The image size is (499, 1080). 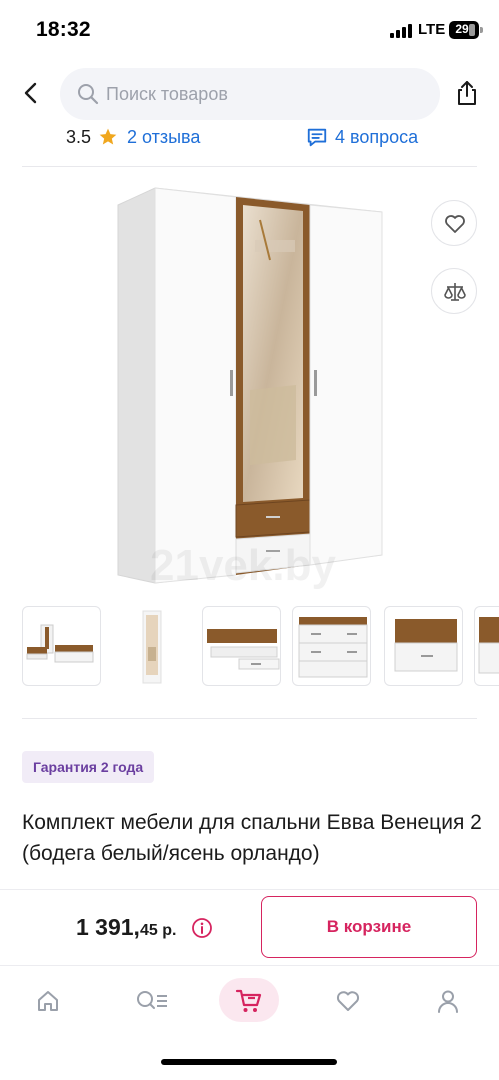 I want to click on price-currency: р., so click(x=167, y=930).